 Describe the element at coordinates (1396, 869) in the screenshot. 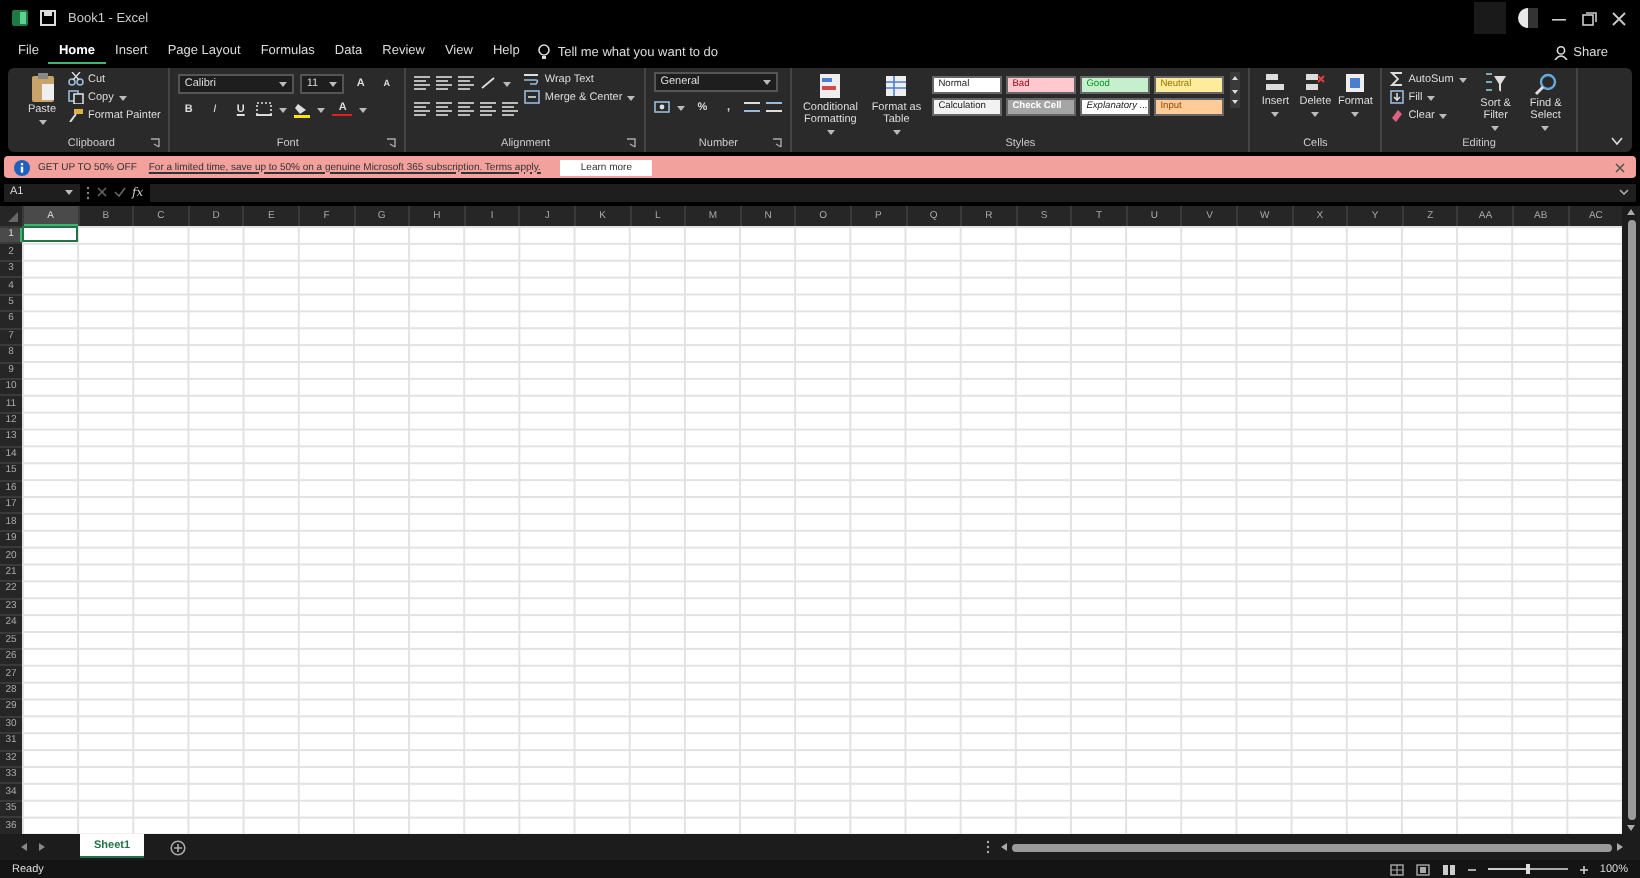

I see `normal-view-icon` at that location.